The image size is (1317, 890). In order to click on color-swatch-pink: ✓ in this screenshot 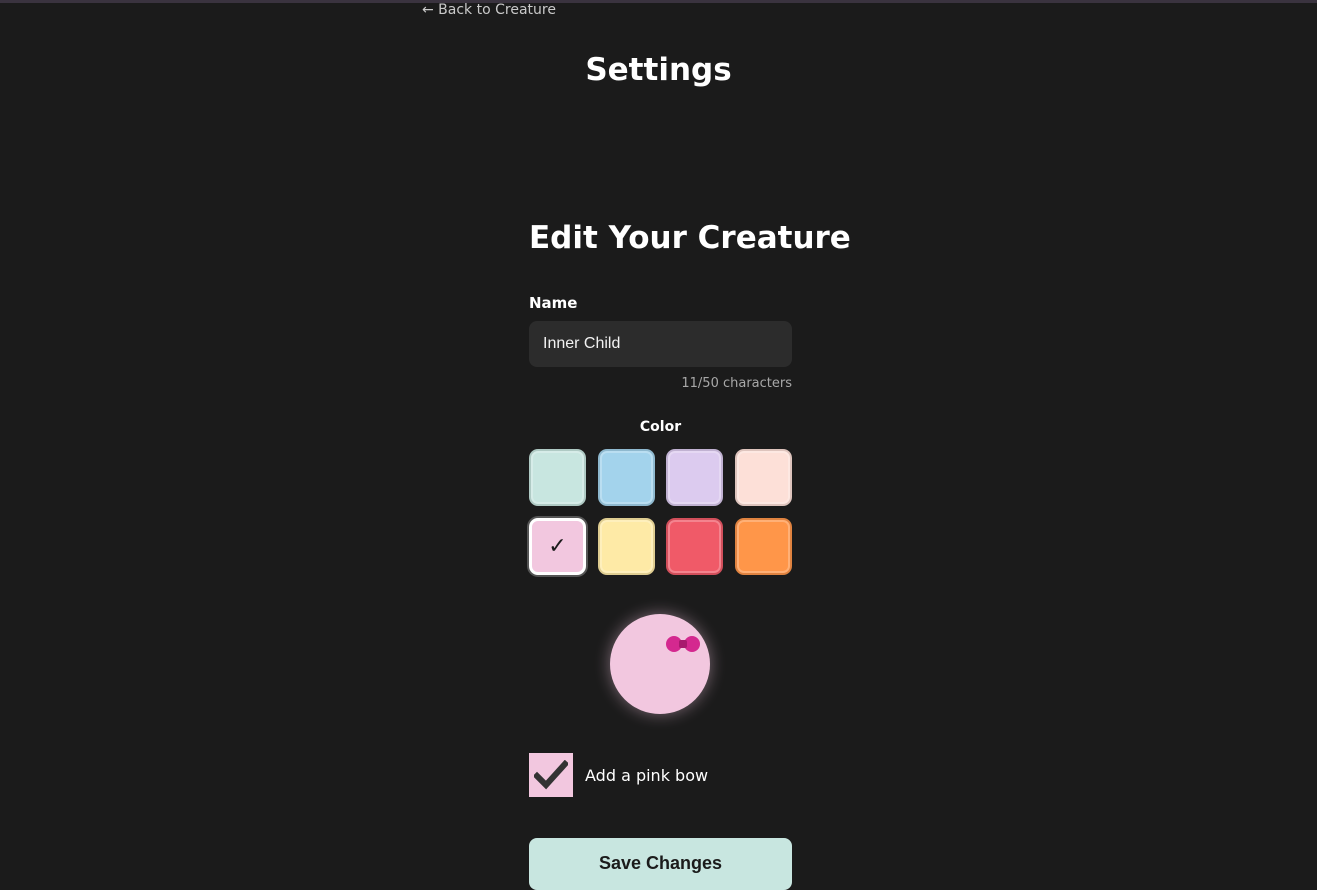, I will do `click(557, 546)`.